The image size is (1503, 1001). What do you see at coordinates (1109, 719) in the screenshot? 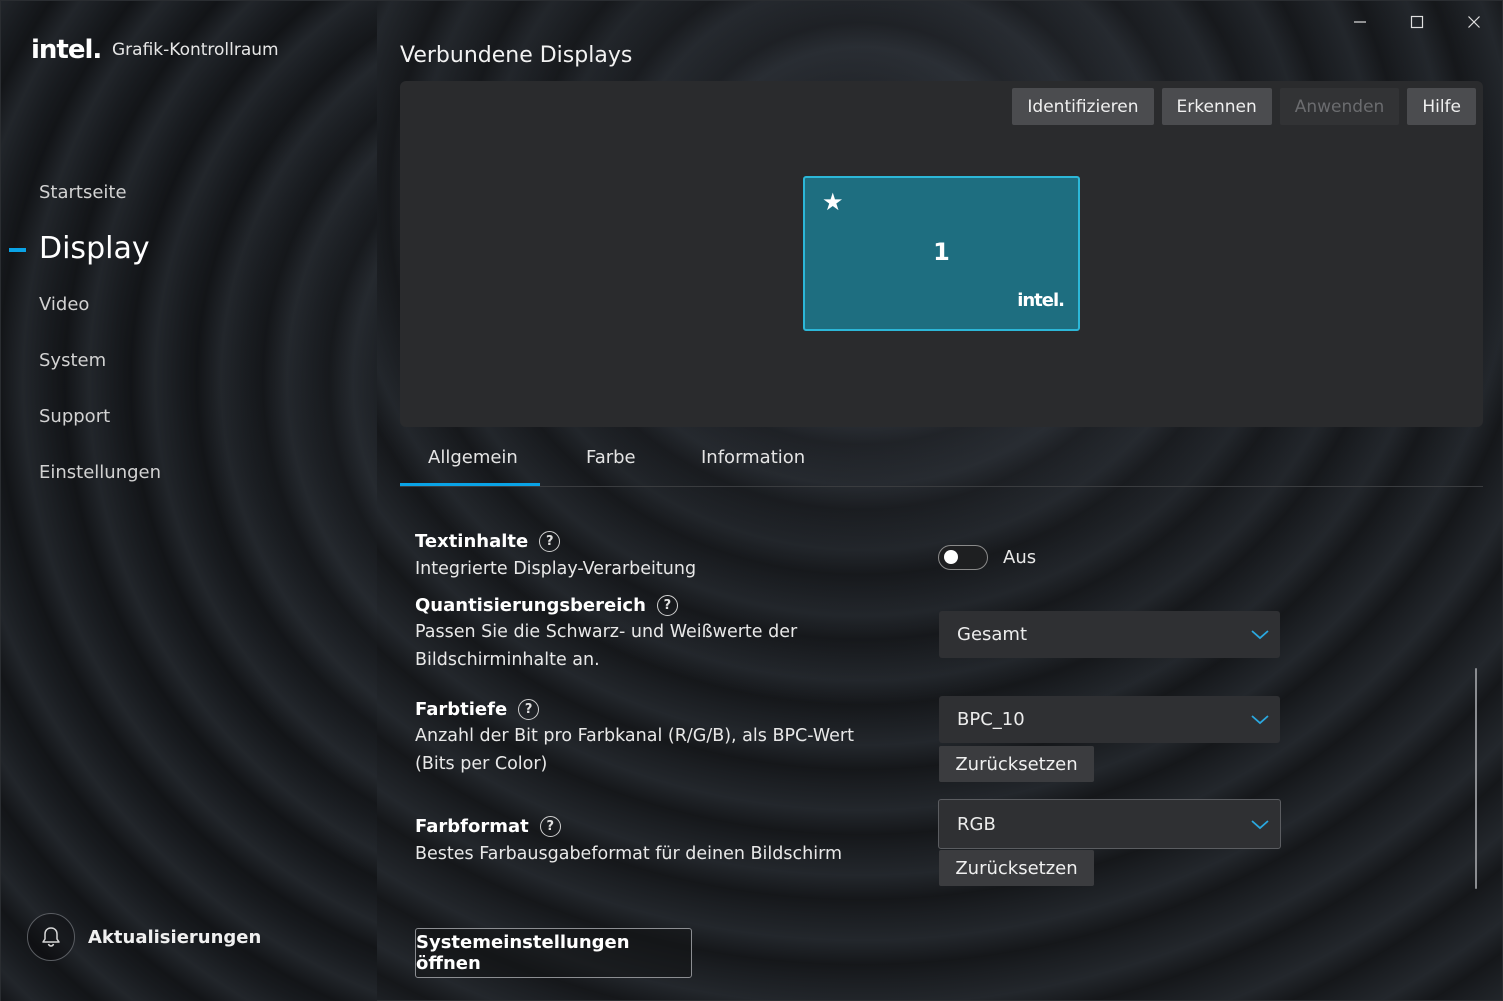
I see `color-depth-dropdown: BPC_10` at bounding box center [1109, 719].